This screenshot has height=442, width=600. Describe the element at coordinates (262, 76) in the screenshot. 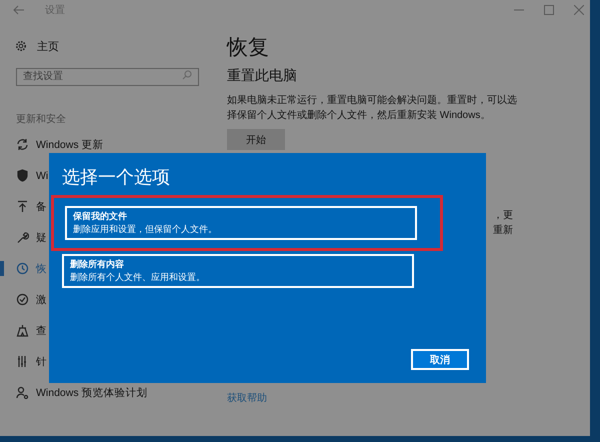

I see `section-heading: 重置此电脑` at that location.